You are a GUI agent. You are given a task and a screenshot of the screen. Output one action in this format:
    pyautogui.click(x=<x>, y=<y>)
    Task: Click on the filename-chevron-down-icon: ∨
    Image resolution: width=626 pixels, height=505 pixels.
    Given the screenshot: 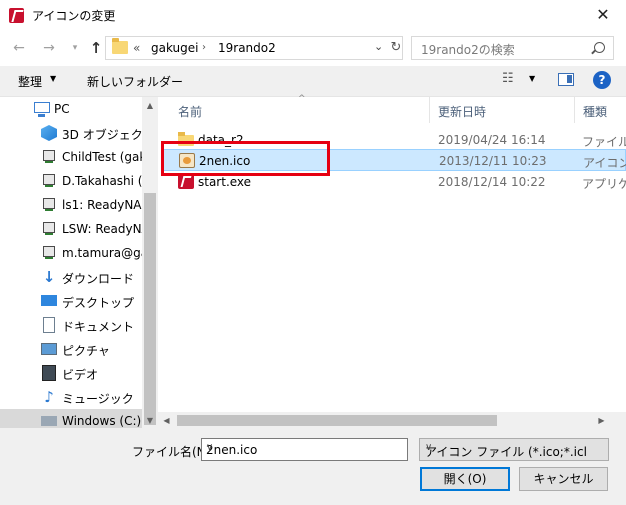 What is the action you would take?
    pyautogui.click(x=304, y=447)
    